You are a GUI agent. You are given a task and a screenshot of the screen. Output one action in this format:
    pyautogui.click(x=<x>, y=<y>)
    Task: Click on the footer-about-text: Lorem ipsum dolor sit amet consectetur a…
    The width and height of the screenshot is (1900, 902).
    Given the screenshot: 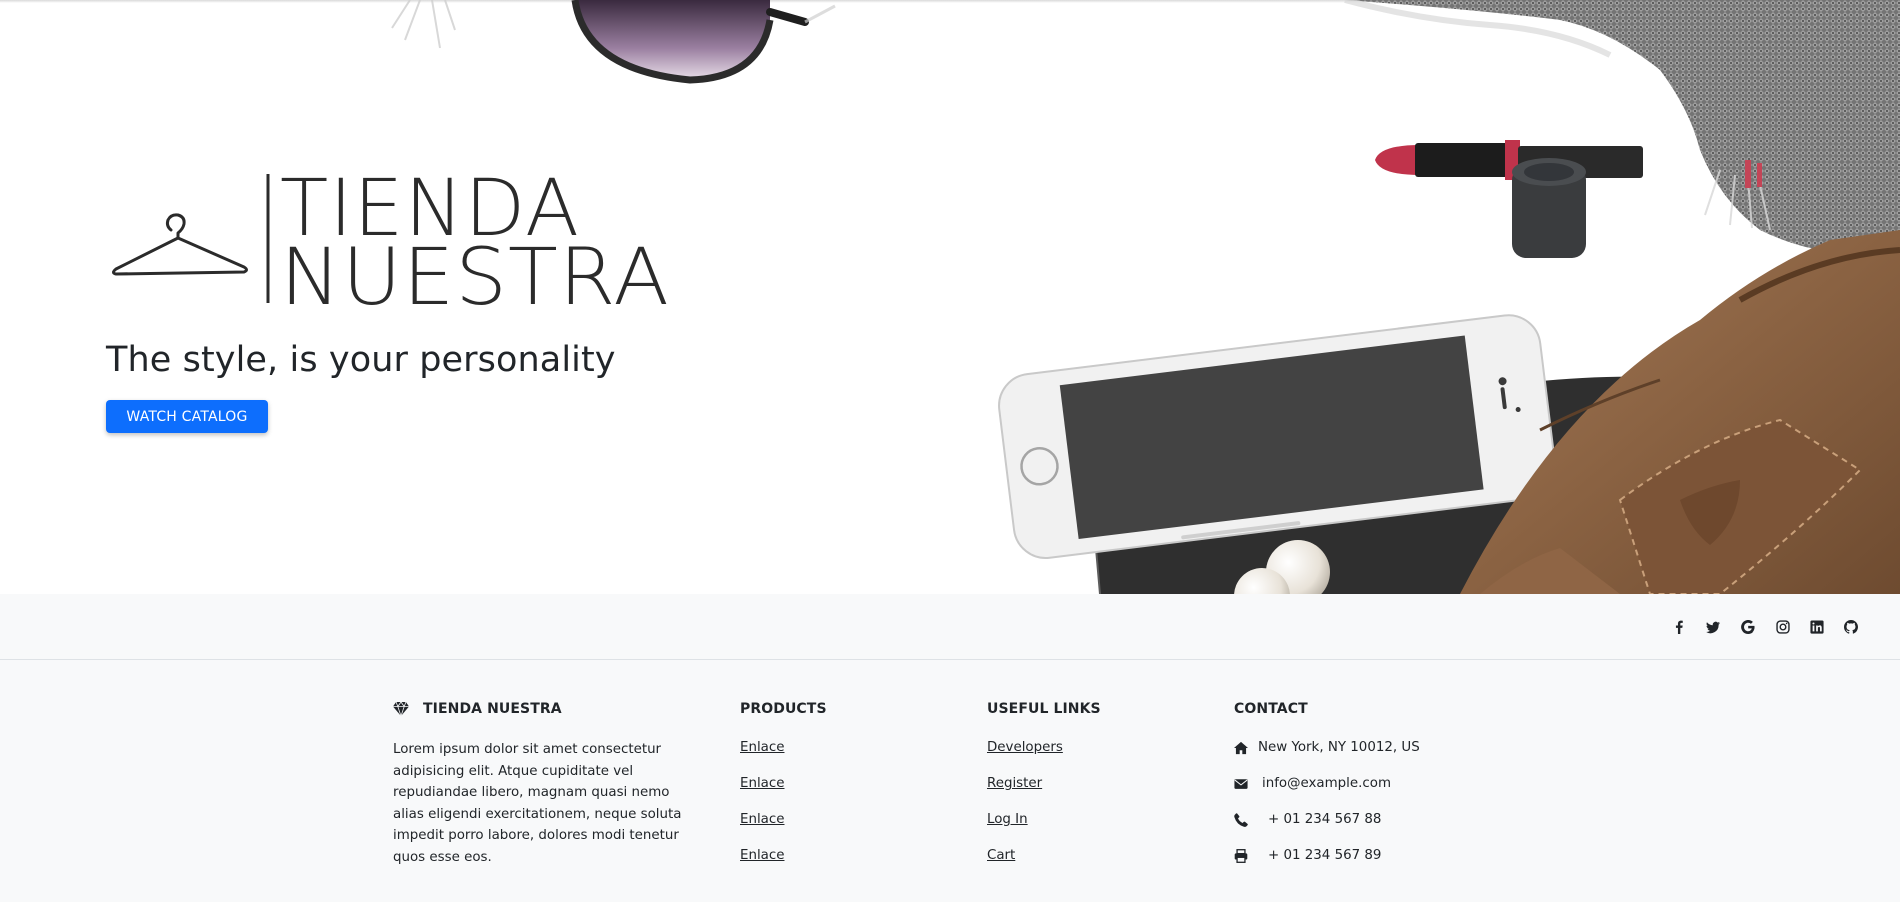 What is the action you would take?
    pyautogui.click(x=537, y=803)
    